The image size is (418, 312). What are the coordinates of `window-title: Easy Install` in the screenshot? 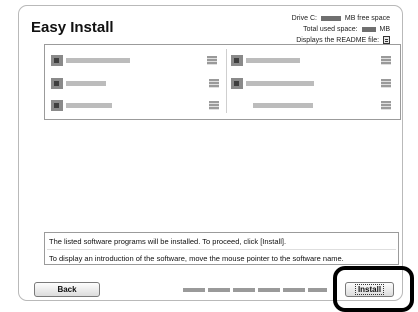 It's located at (72, 27).